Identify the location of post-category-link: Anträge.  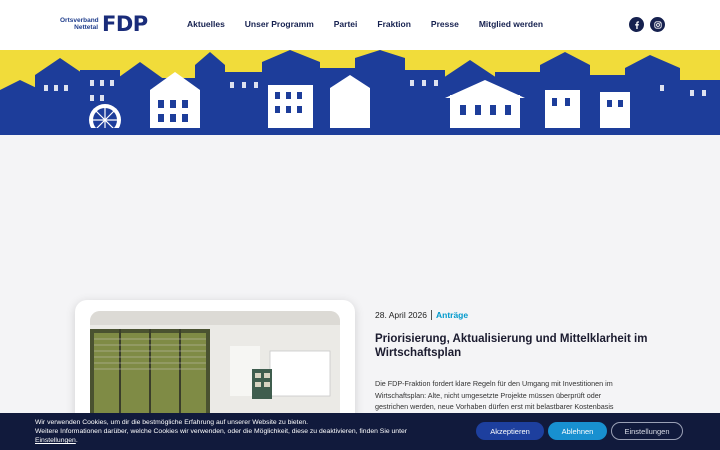
(450, 315).